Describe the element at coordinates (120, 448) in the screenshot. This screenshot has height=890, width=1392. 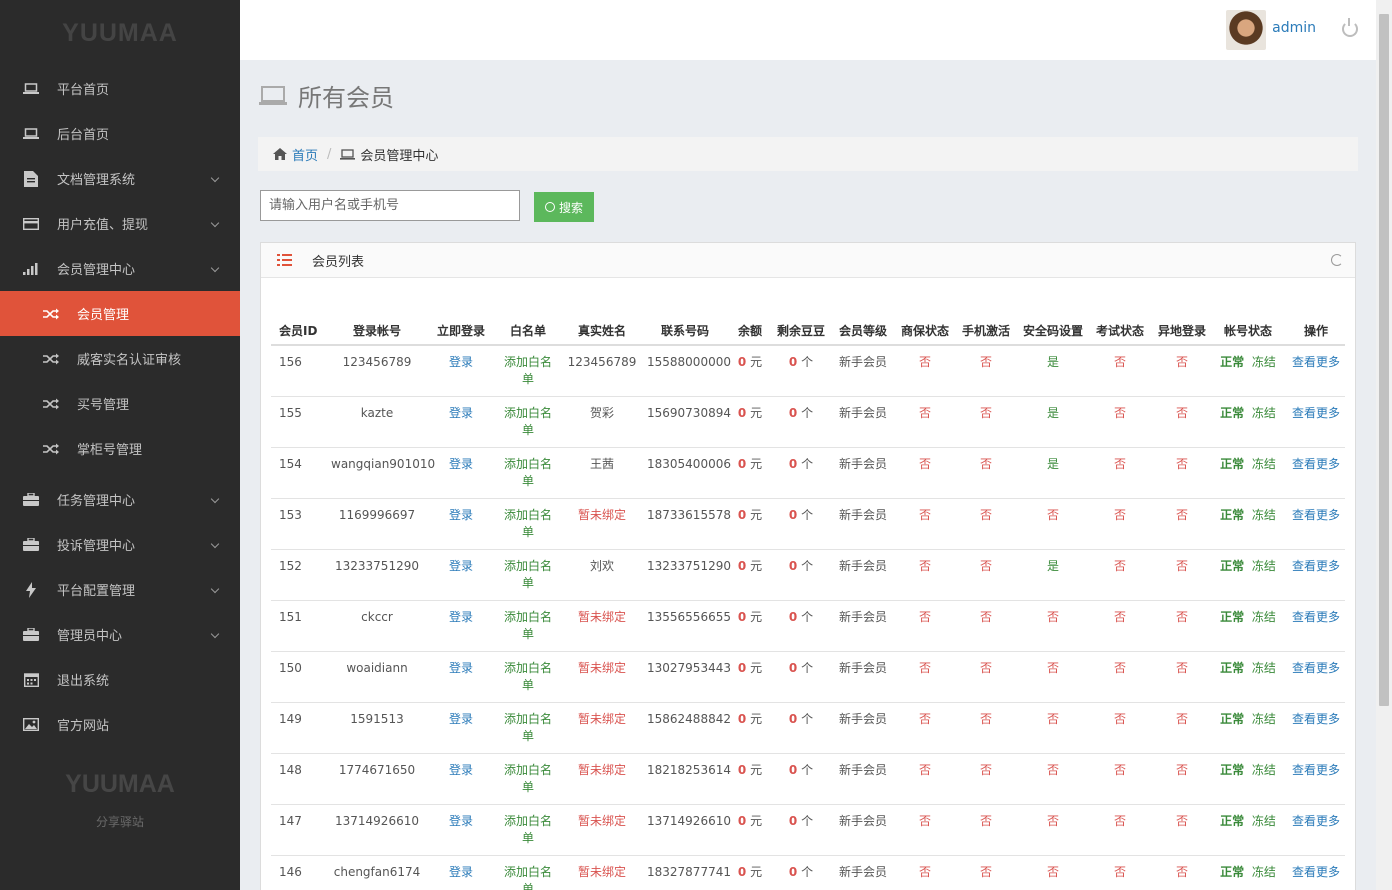
I see `sidebar-subitem-3: 掌柜号管理` at that location.